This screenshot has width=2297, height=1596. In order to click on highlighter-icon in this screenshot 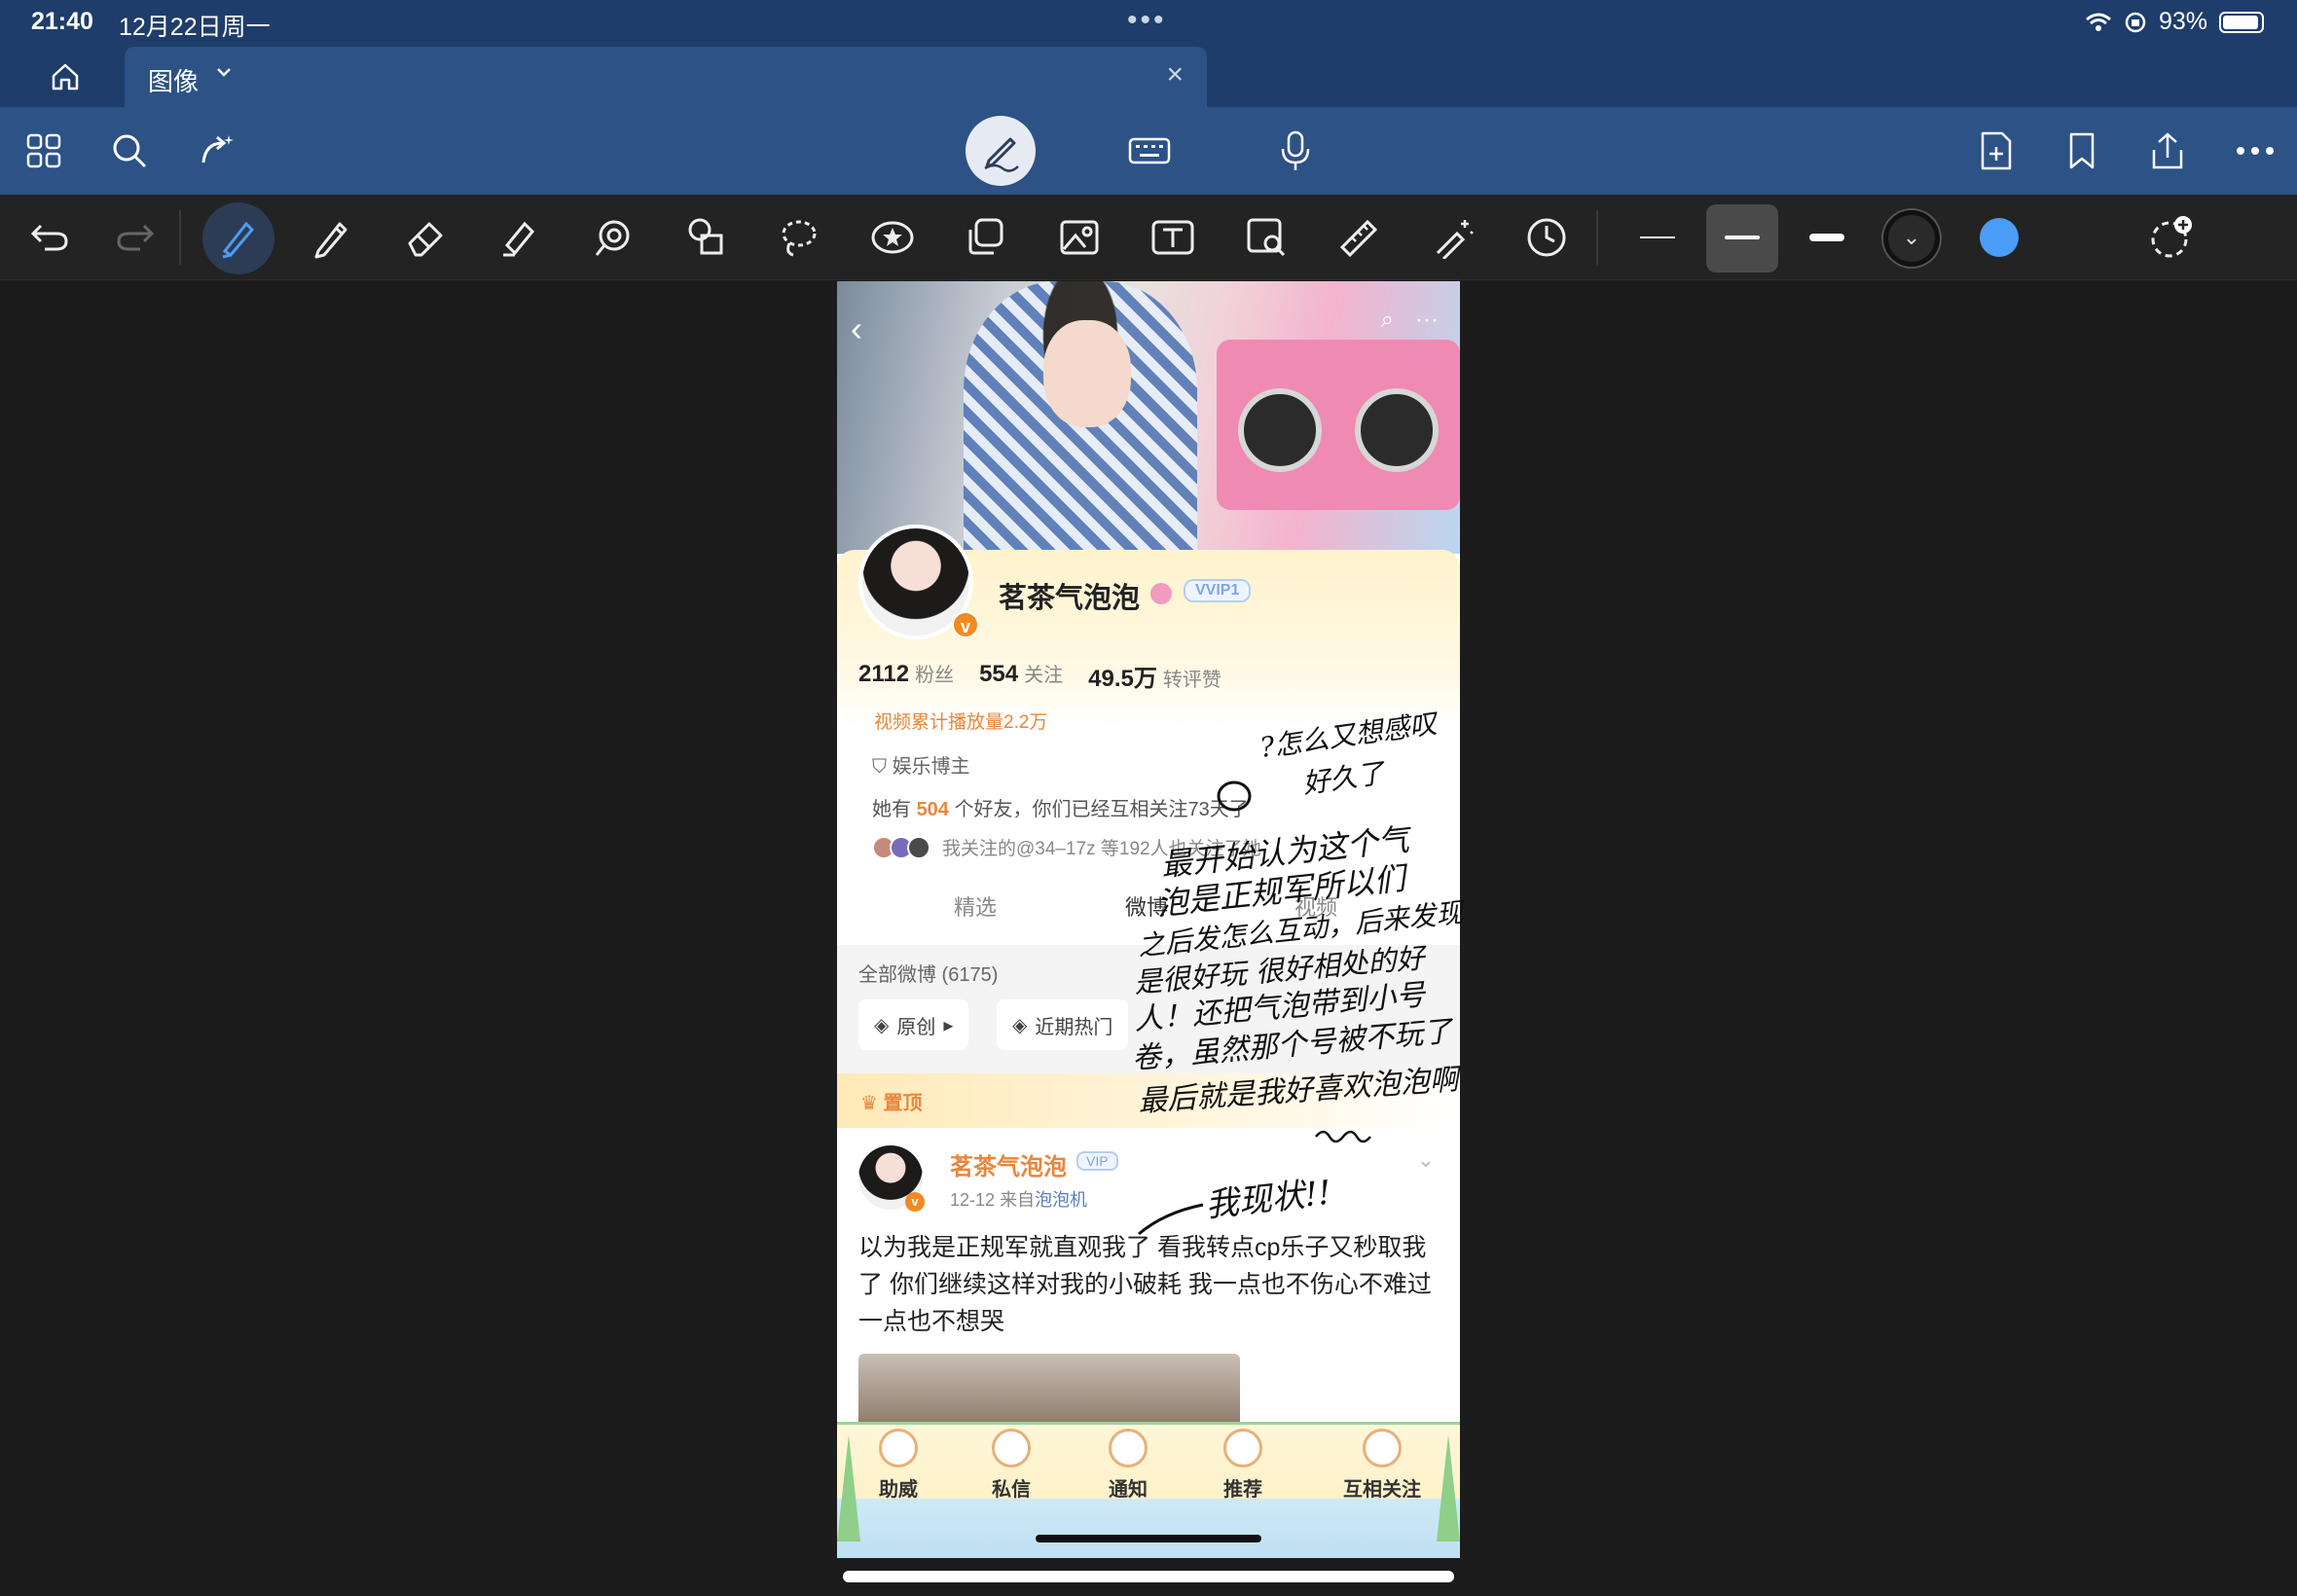, I will do `click(519, 239)`.